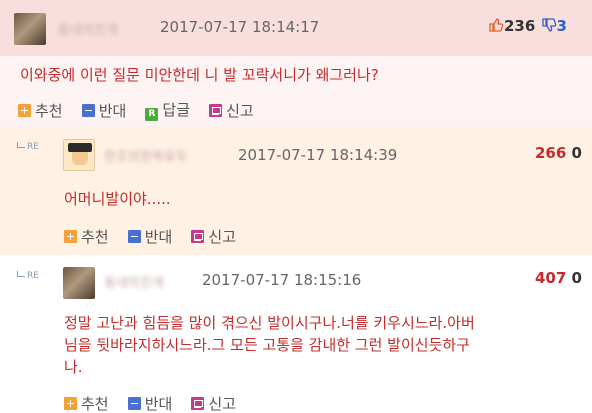 This screenshot has height=413, width=592. What do you see at coordinates (551, 278) in the screenshot?
I see `up-count: 407` at bounding box center [551, 278].